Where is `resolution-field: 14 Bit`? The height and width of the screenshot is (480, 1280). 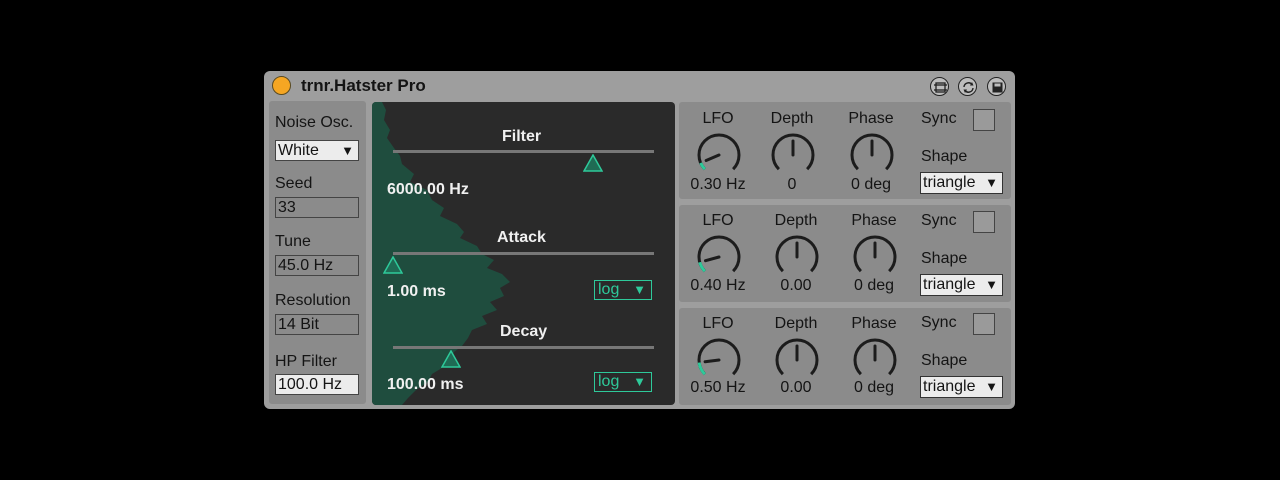 resolution-field: 14 Bit is located at coordinates (317, 324).